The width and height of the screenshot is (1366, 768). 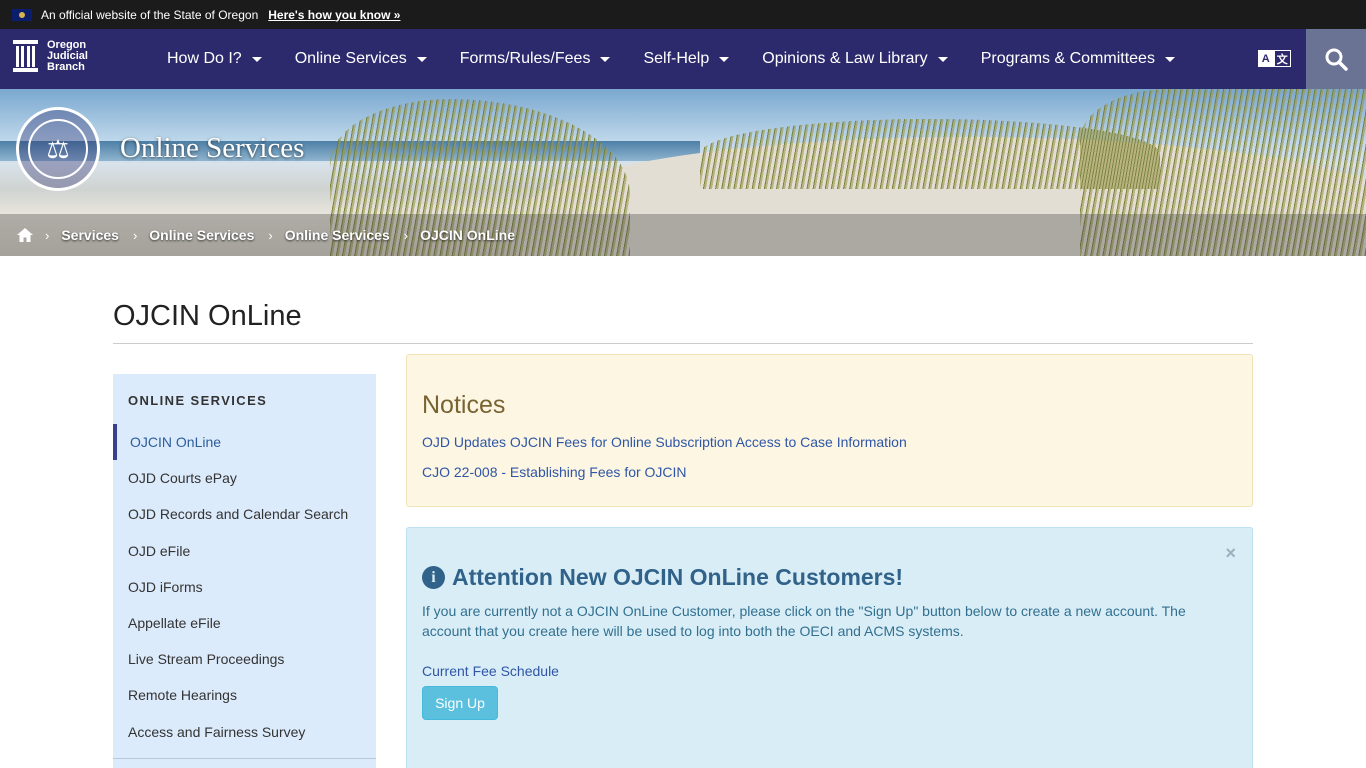 I want to click on logo-text: Oregon Judicial Branch, so click(x=67, y=55).